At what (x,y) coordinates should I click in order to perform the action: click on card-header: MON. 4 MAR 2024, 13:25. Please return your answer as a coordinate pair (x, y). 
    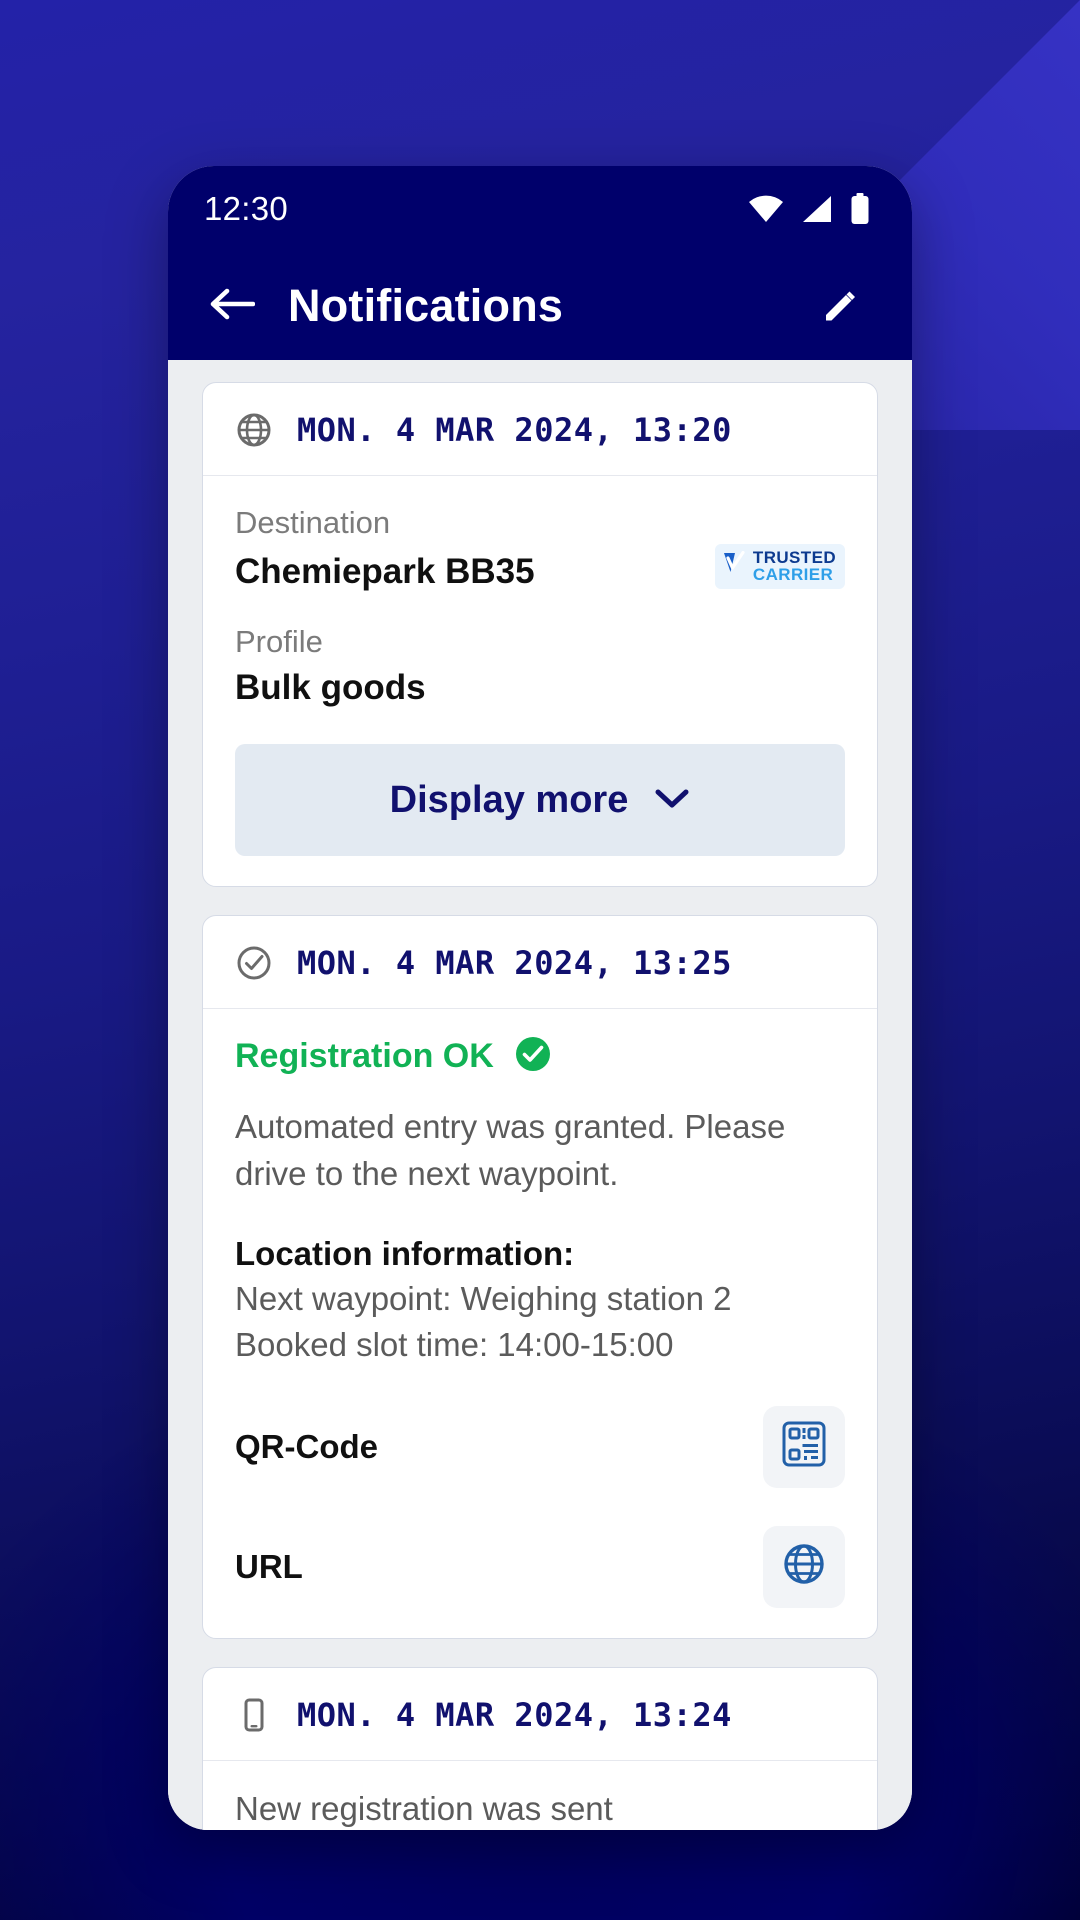
    Looking at the image, I should click on (540, 963).